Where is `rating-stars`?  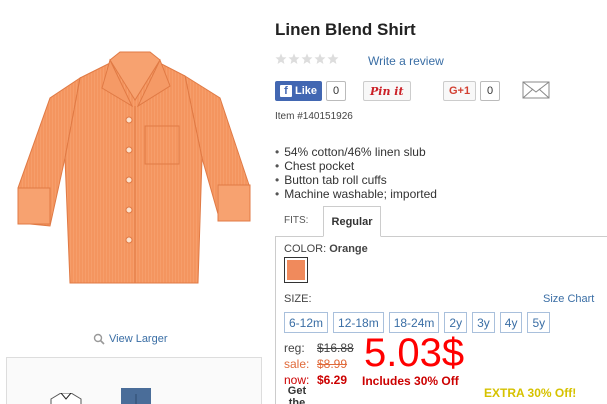
rating-stars is located at coordinates (307, 59).